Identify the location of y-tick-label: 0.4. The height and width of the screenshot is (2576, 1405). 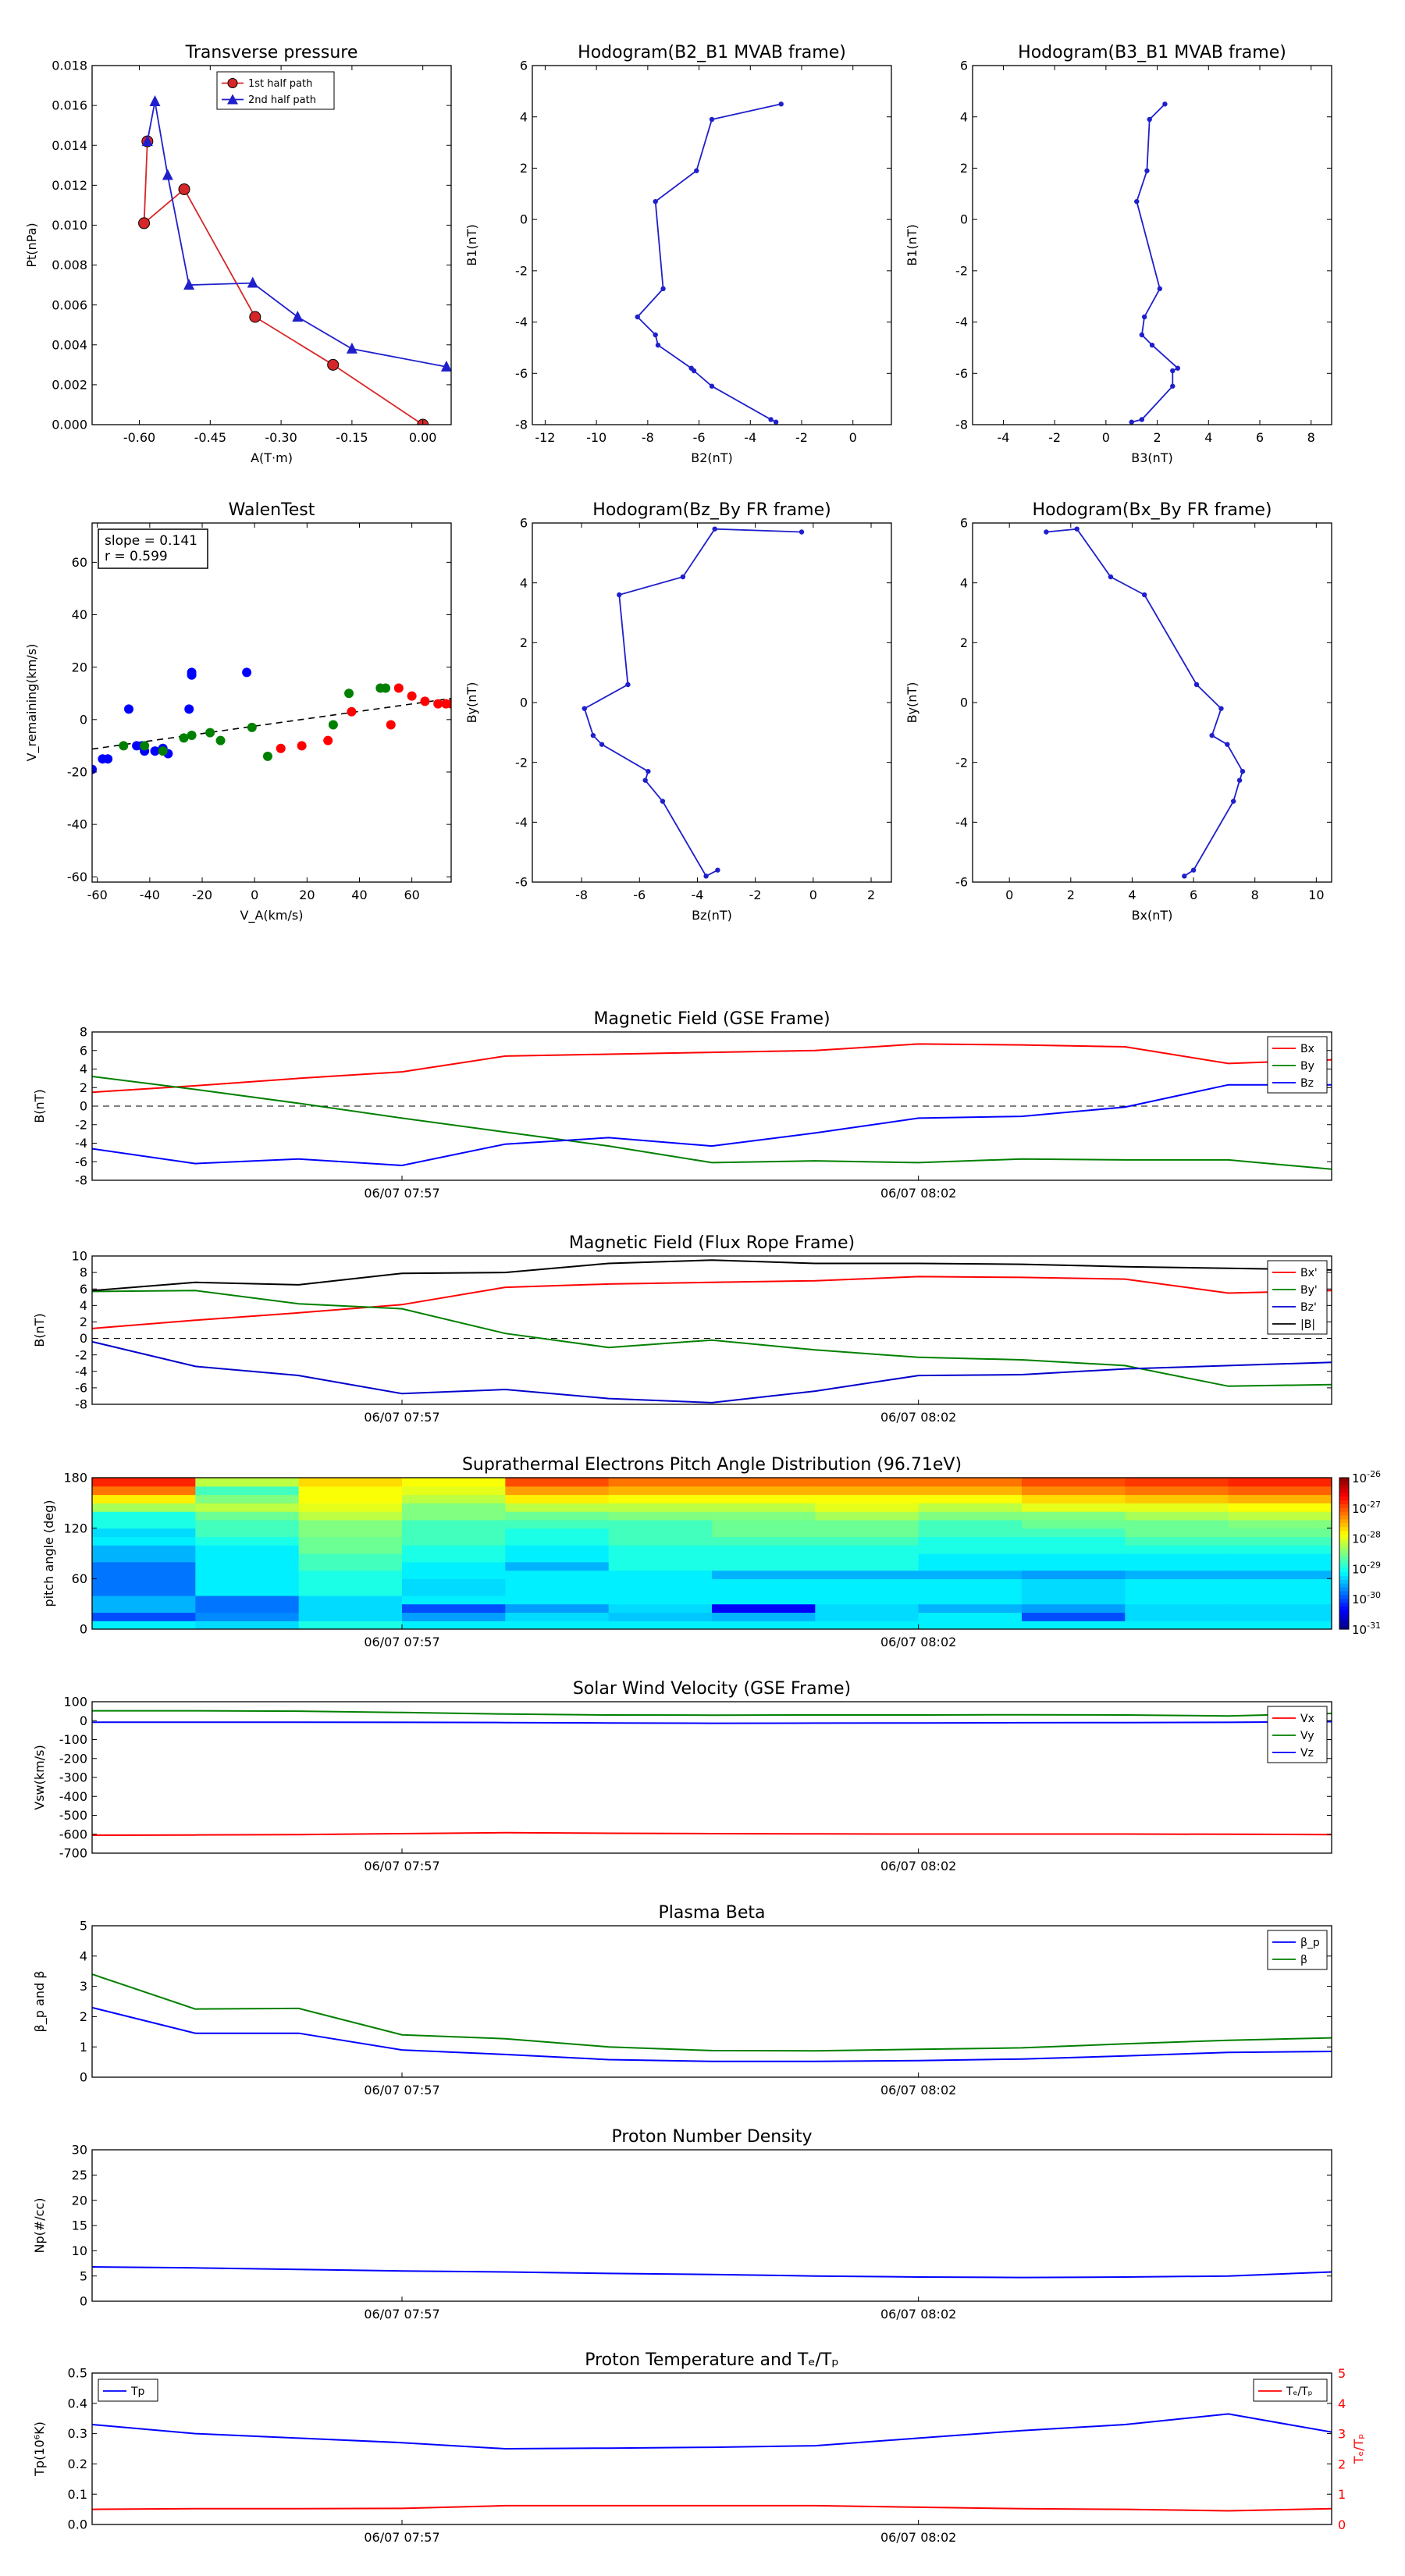
(77, 2403).